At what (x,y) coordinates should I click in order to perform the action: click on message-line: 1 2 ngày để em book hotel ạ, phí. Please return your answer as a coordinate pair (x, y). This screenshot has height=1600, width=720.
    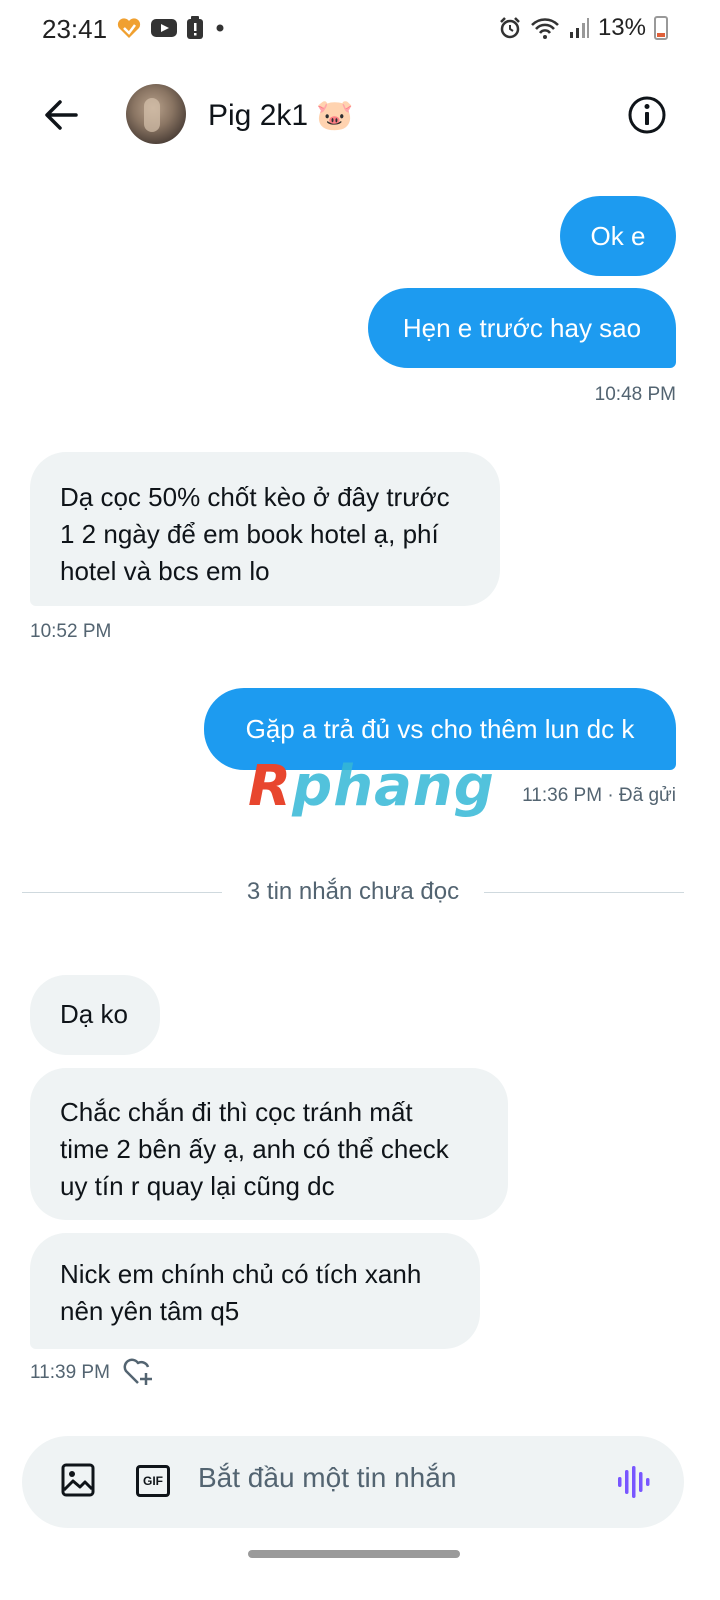
    Looking at the image, I should click on (249, 534).